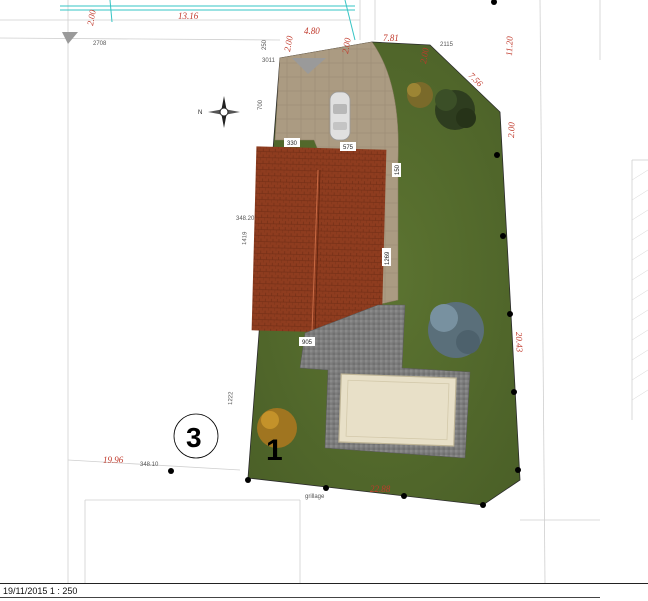  Describe the element at coordinates (420, 95) in the screenshot. I see `tree-small-top` at that location.